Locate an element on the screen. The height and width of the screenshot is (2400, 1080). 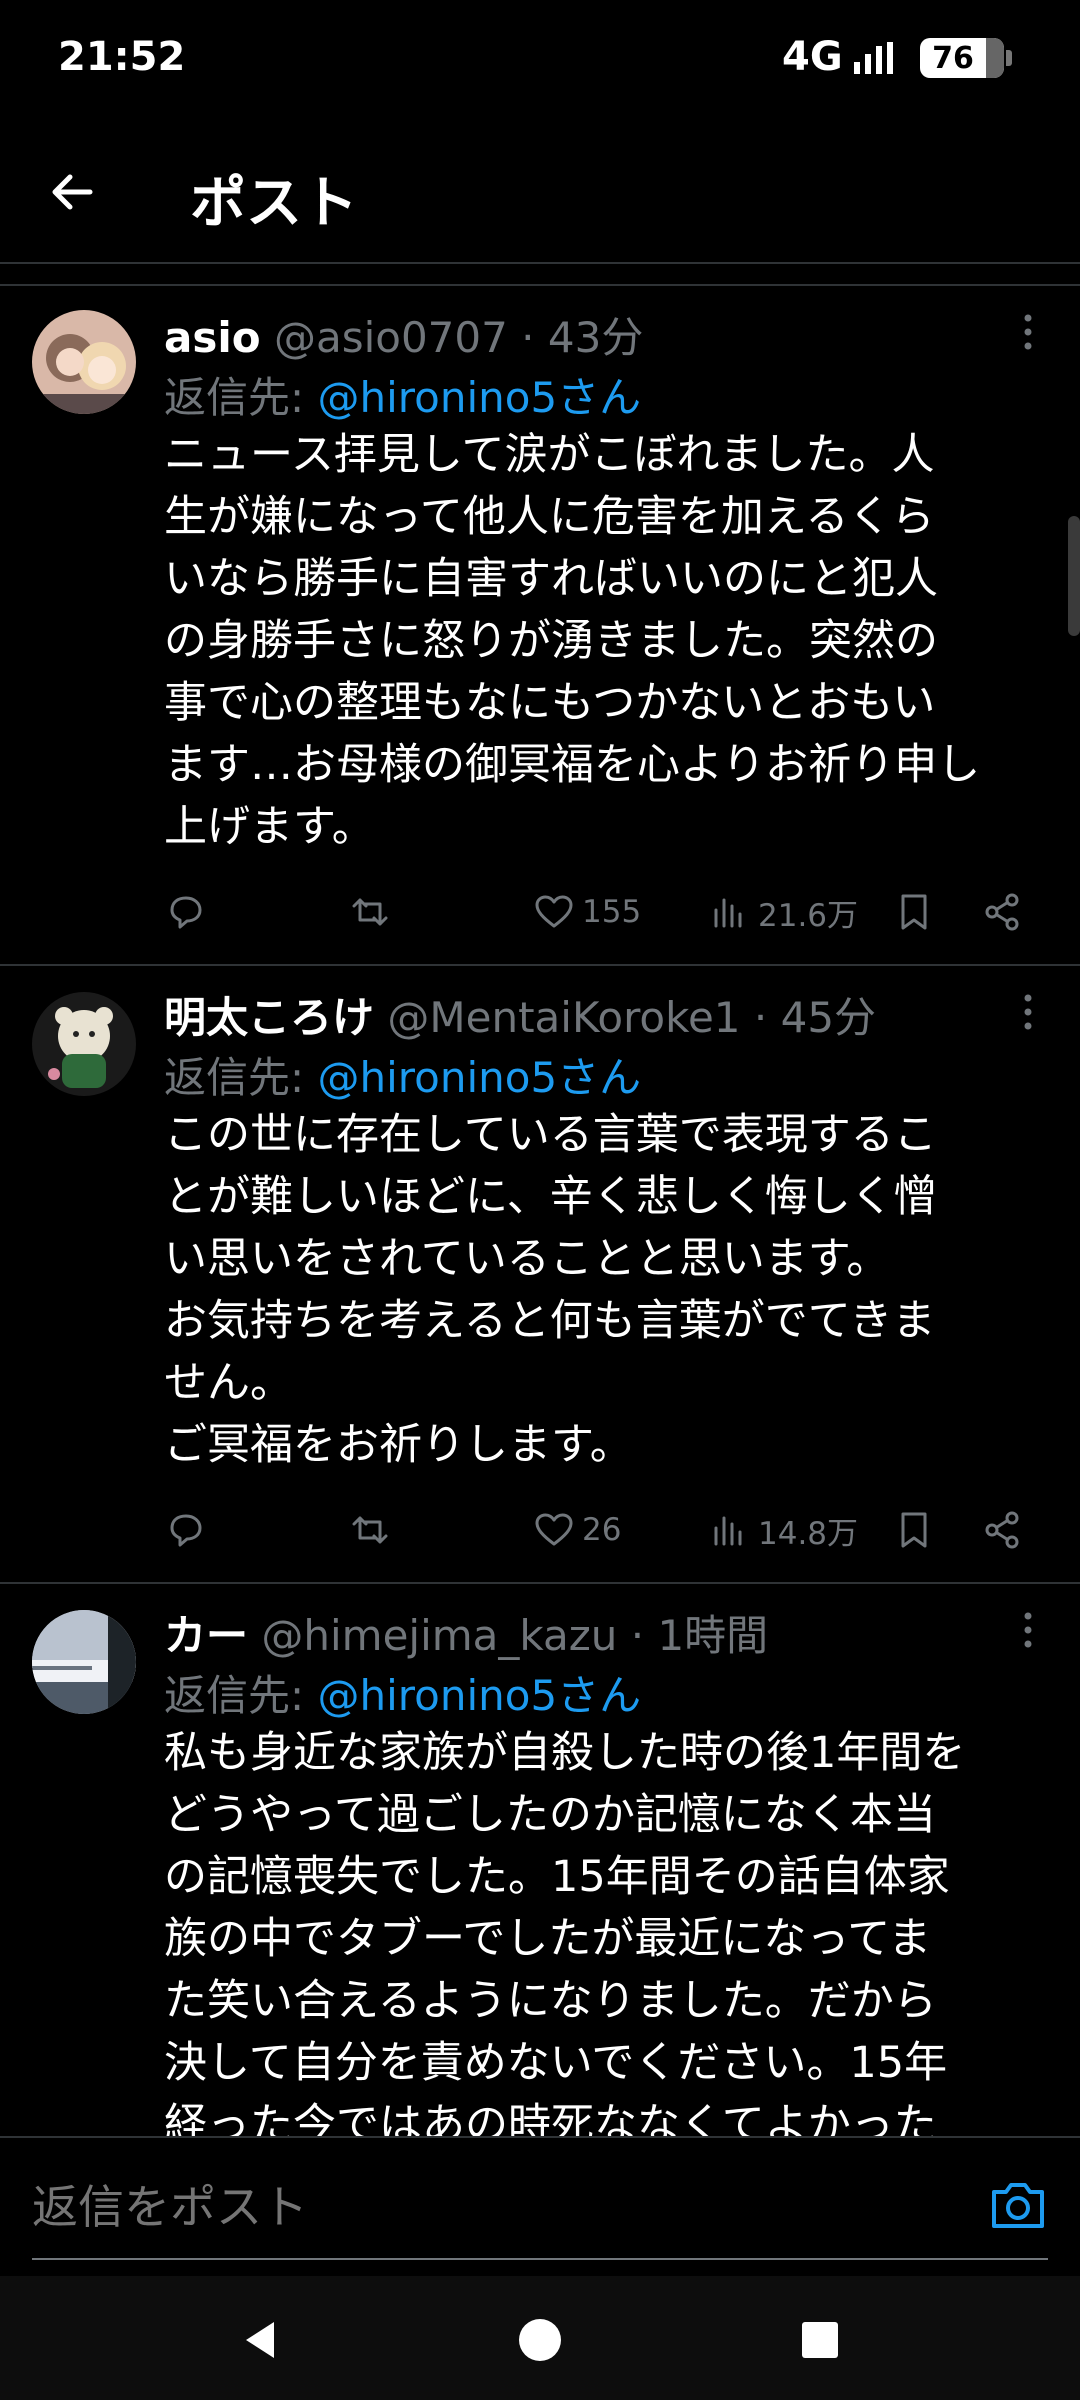
reply-input is located at coordinates (540, 2207).